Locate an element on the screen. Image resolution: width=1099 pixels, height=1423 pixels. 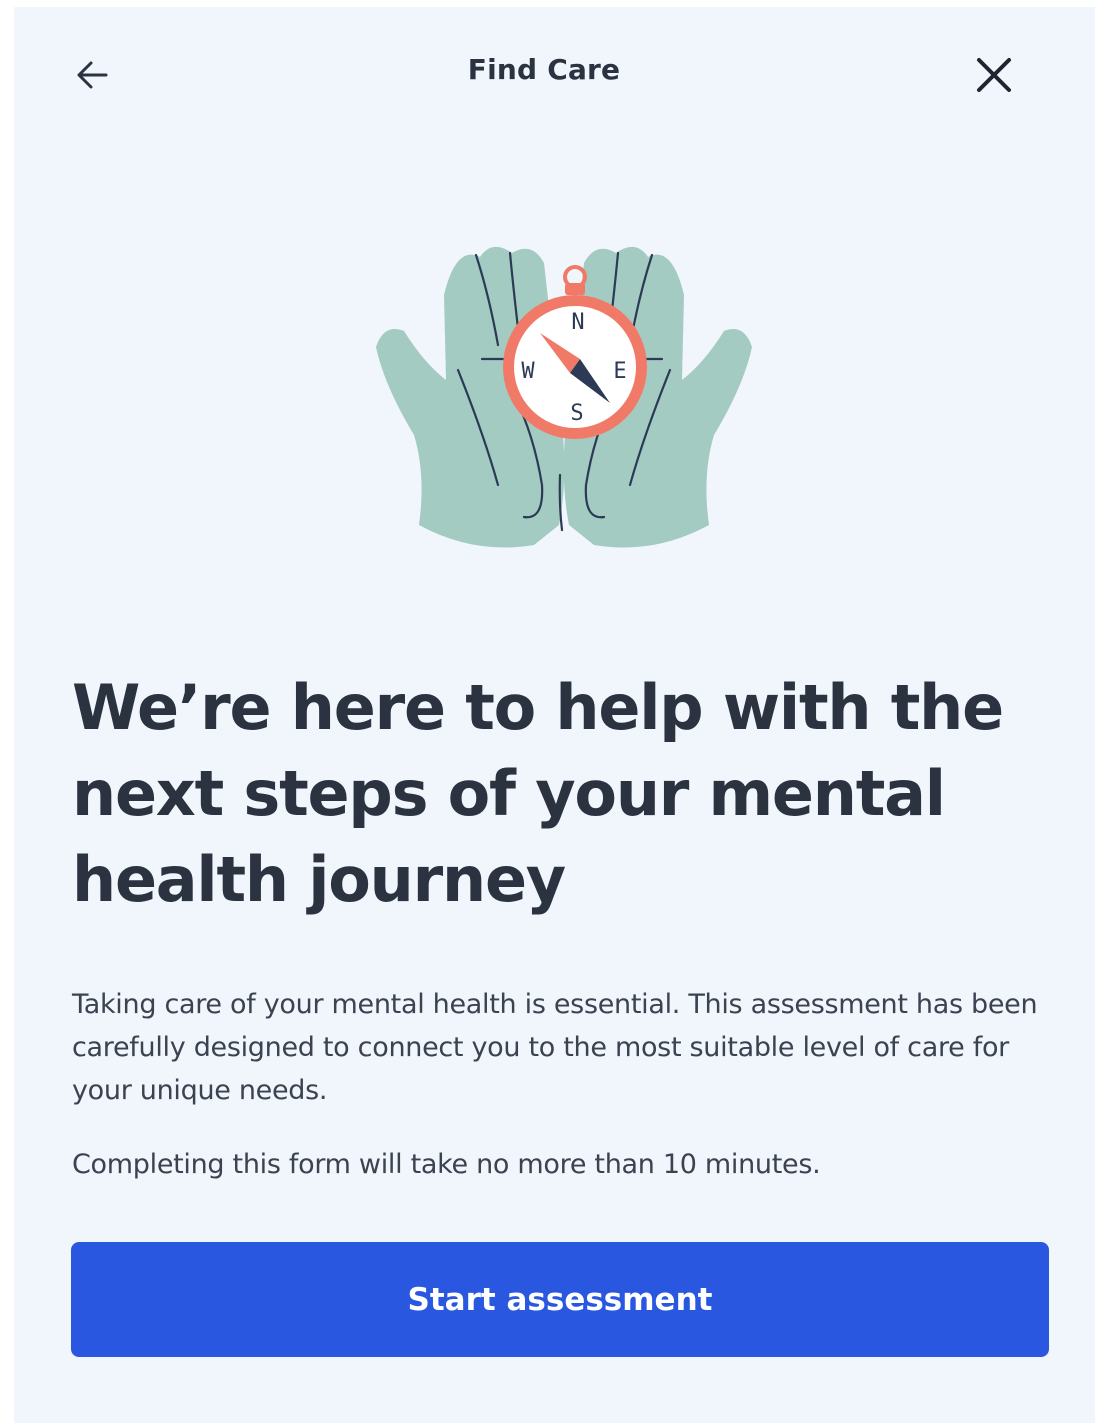
header: Find Care is located at coordinates (554, 73).